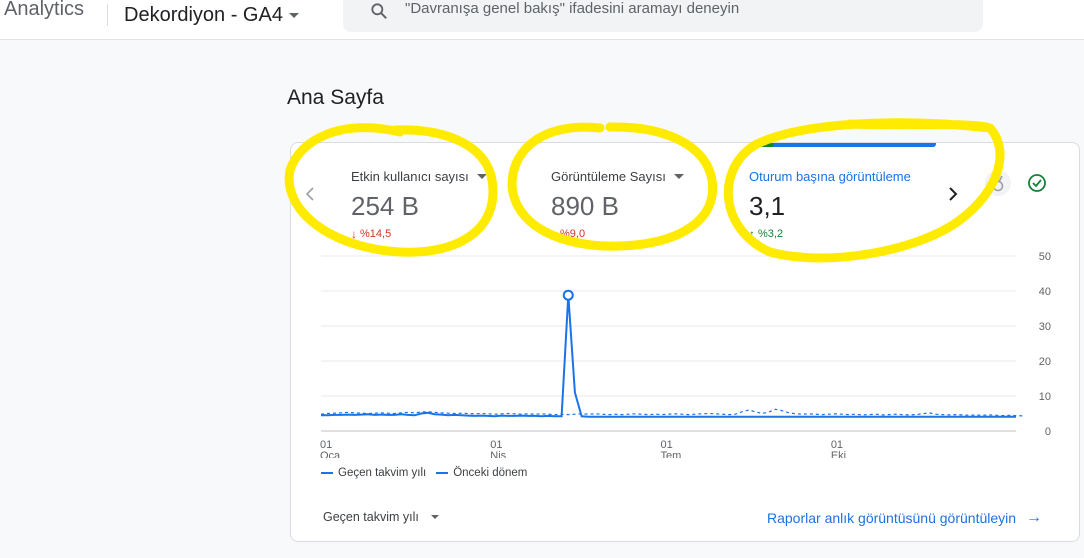 The width and height of the screenshot is (1084, 558). What do you see at coordinates (1045, 257) in the screenshot?
I see `y-tick-label: 50` at bounding box center [1045, 257].